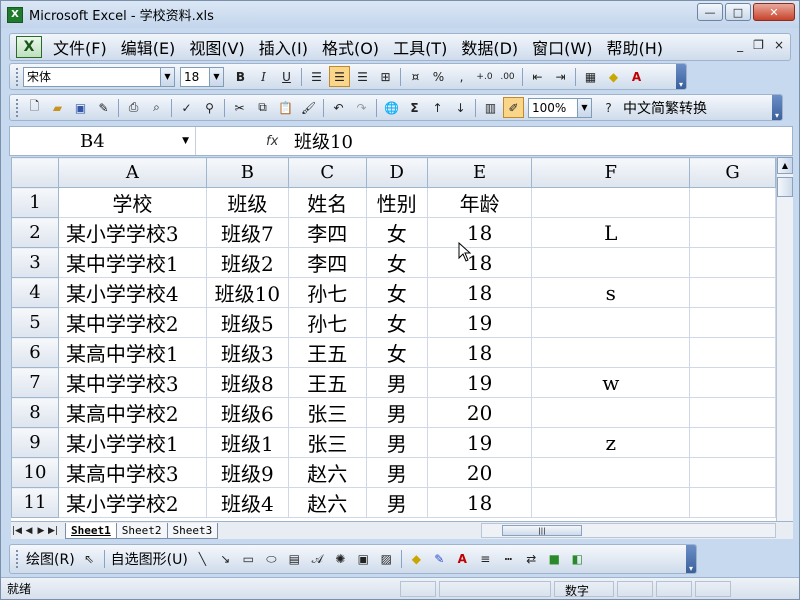  Describe the element at coordinates (611, 442) in the screenshot. I see `cell-f9: z` at that location.